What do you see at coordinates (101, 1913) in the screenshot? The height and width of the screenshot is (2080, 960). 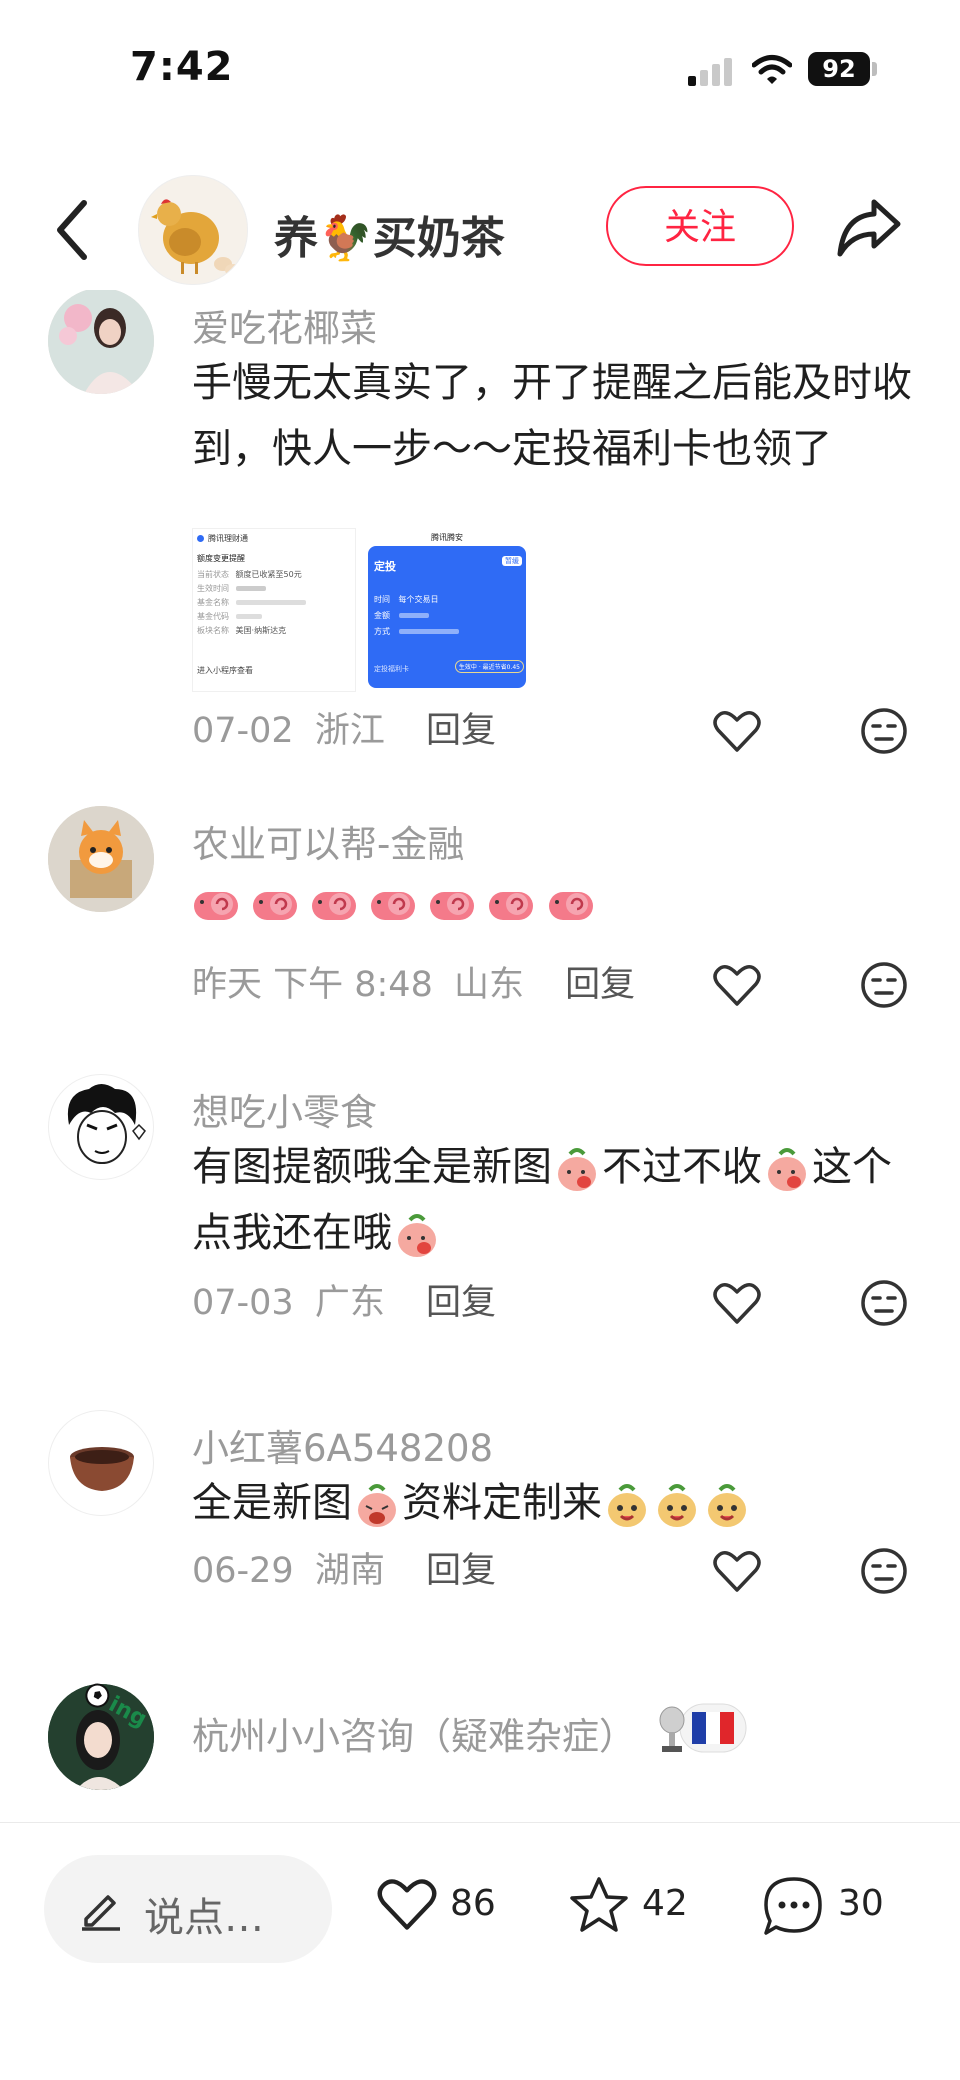 I see `pencil-icon` at bounding box center [101, 1913].